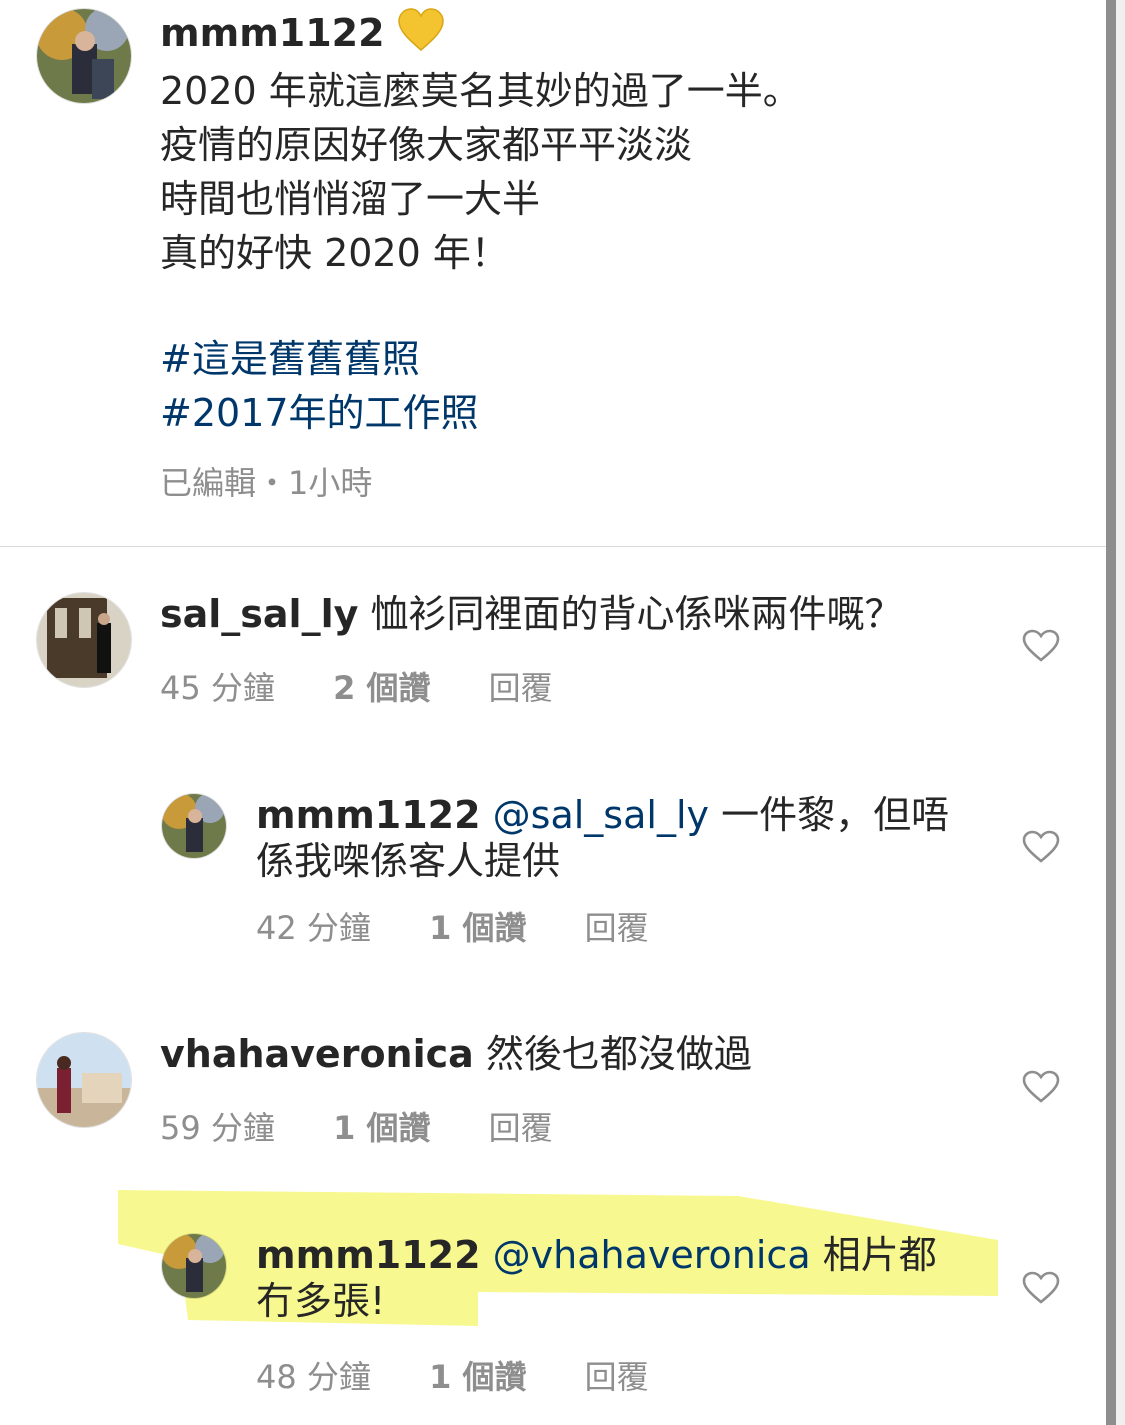 This screenshot has height=1425, width=1125. I want to click on comment-text: 然後乜都沒做過, so click(618, 1054).